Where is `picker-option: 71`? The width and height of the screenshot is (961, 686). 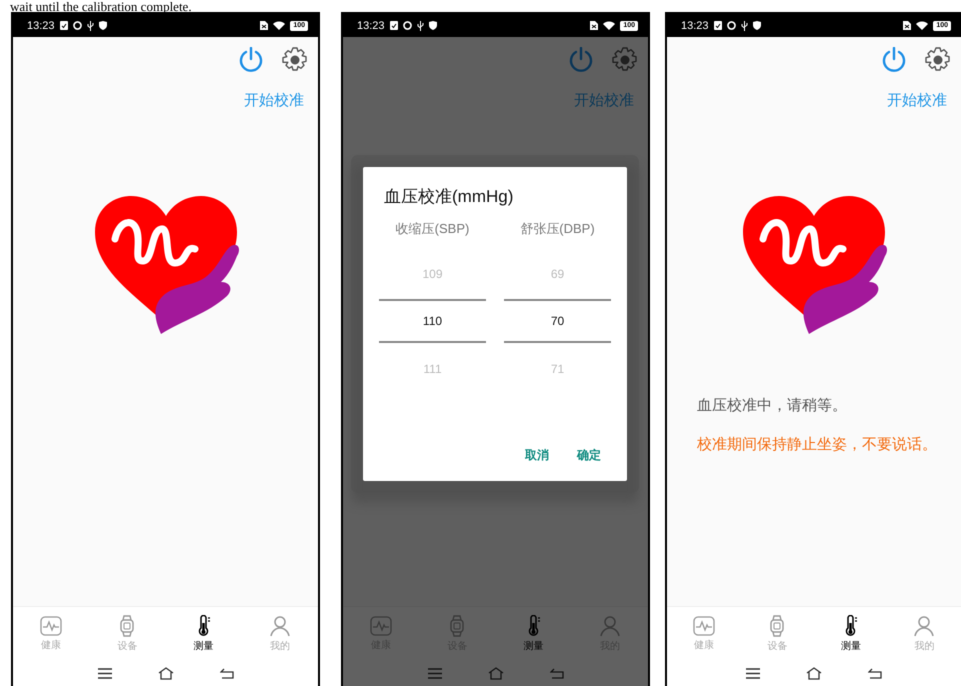
picker-option: 71 is located at coordinates (557, 368).